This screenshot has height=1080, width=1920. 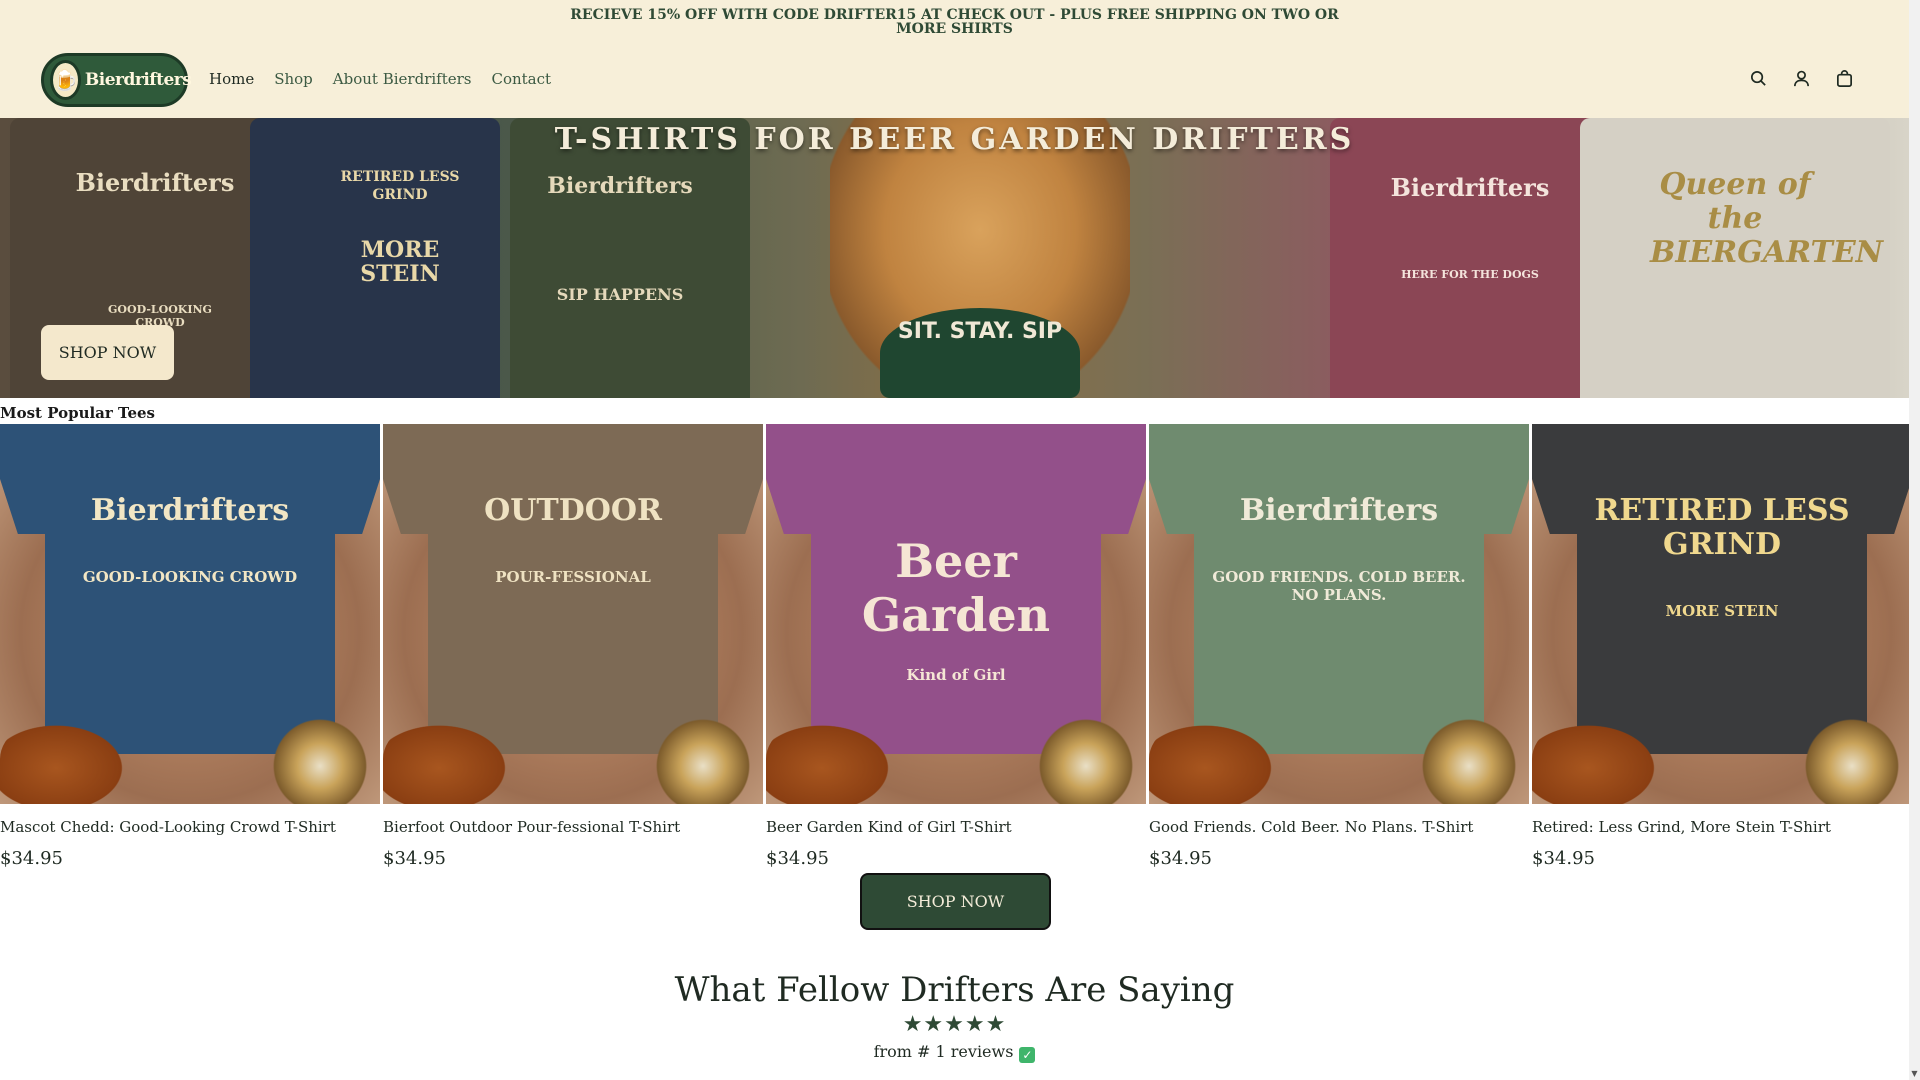 I want to click on product-image: Beer Garden Kind of Girl, so click(x=956, y=614).